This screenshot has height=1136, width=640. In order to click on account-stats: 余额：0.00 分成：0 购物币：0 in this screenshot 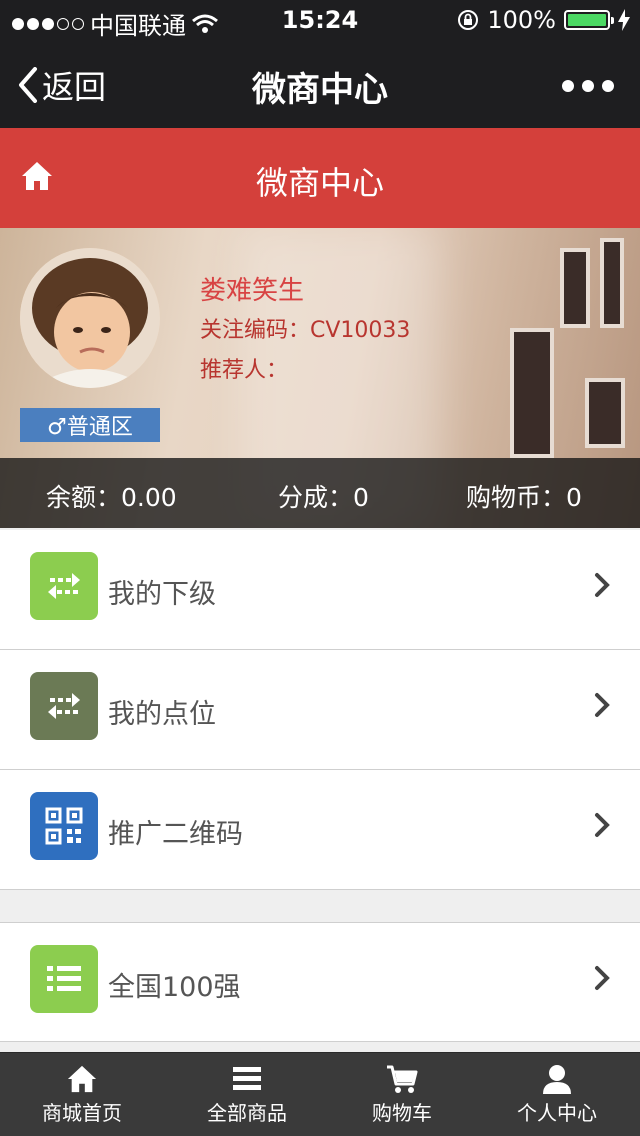, I will do `click(320, 493)`.